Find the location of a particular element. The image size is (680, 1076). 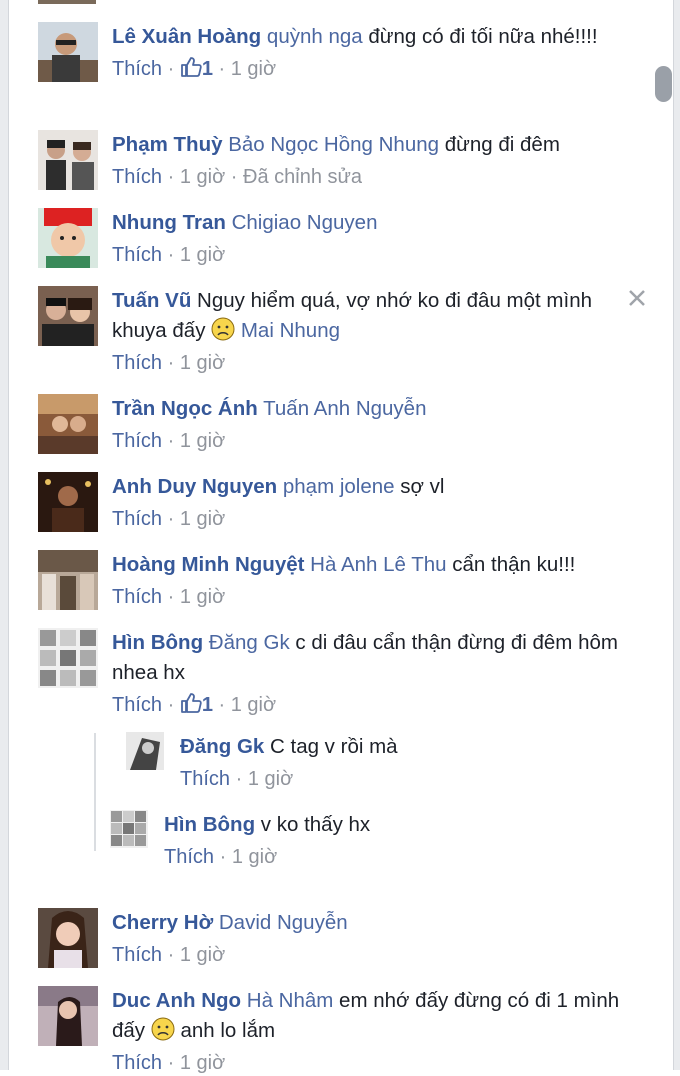

comment-mention: phạm jolene is located at coordinates (339, 486).